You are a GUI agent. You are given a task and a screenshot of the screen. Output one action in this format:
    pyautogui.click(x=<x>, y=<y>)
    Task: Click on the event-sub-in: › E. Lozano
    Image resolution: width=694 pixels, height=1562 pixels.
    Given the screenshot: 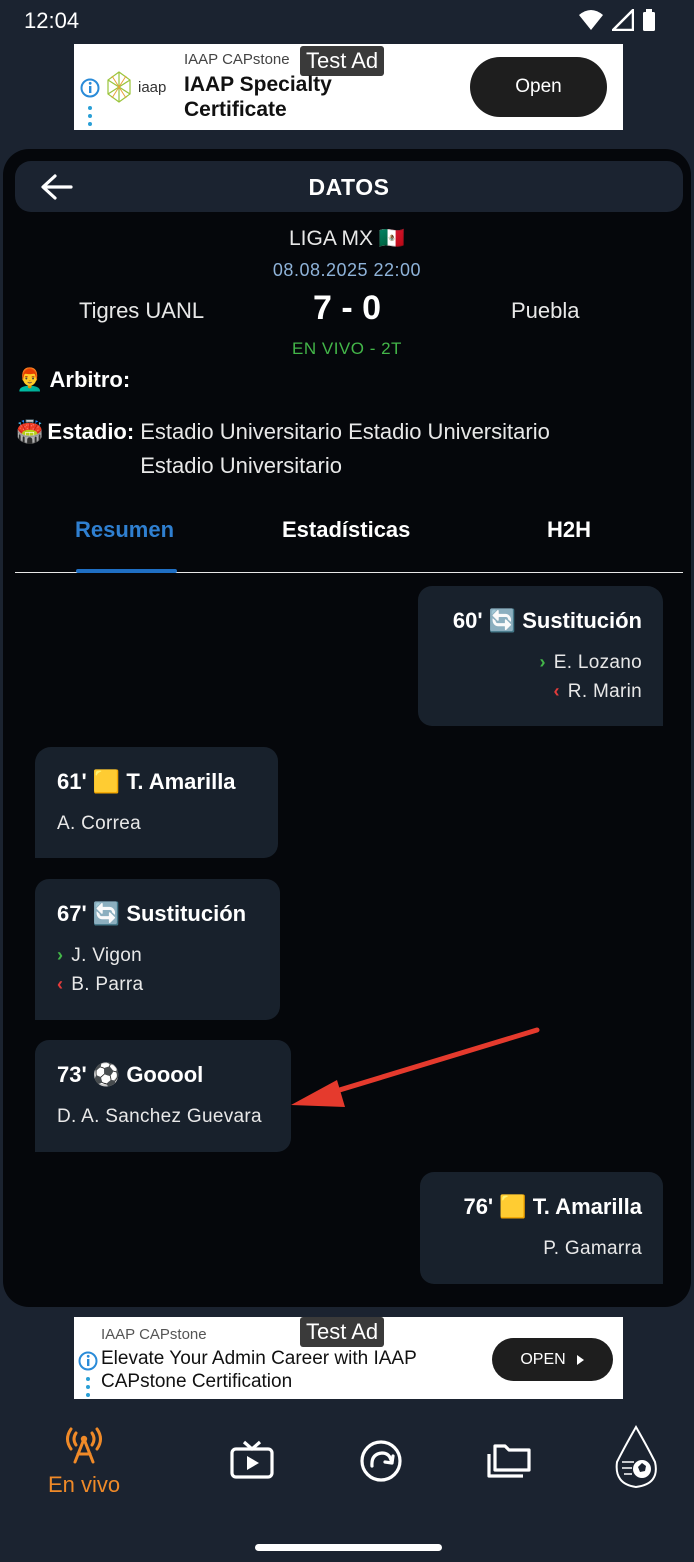 What is the action you would take?
    pyautogui.click(x=590, y=662)
    